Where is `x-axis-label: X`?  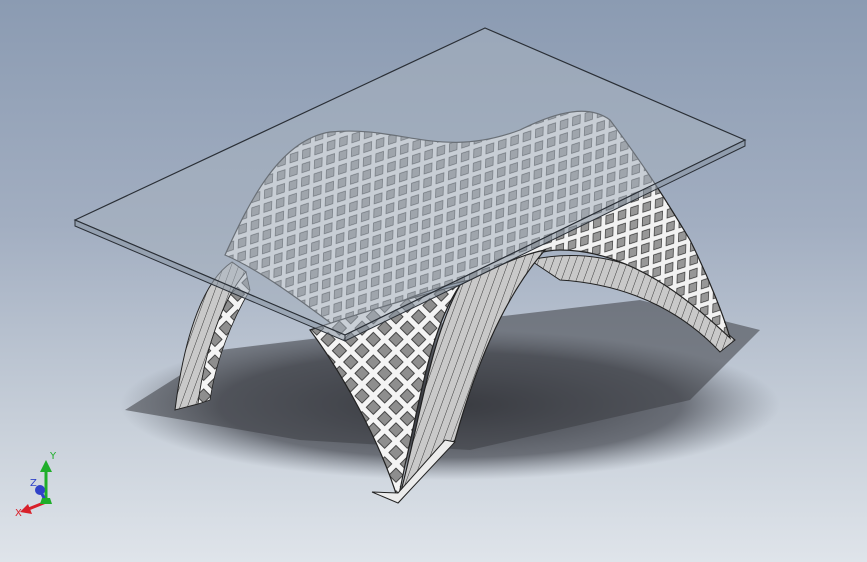
x-axis-label: X is located at coordinates (18, 513).